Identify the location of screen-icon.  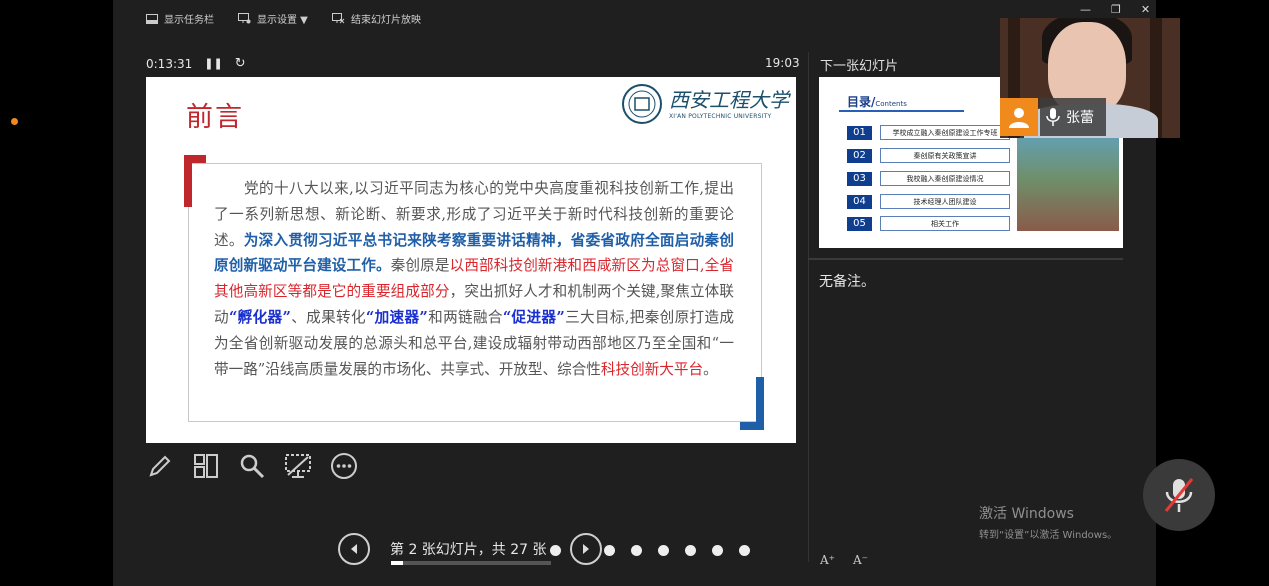
(298, 466).